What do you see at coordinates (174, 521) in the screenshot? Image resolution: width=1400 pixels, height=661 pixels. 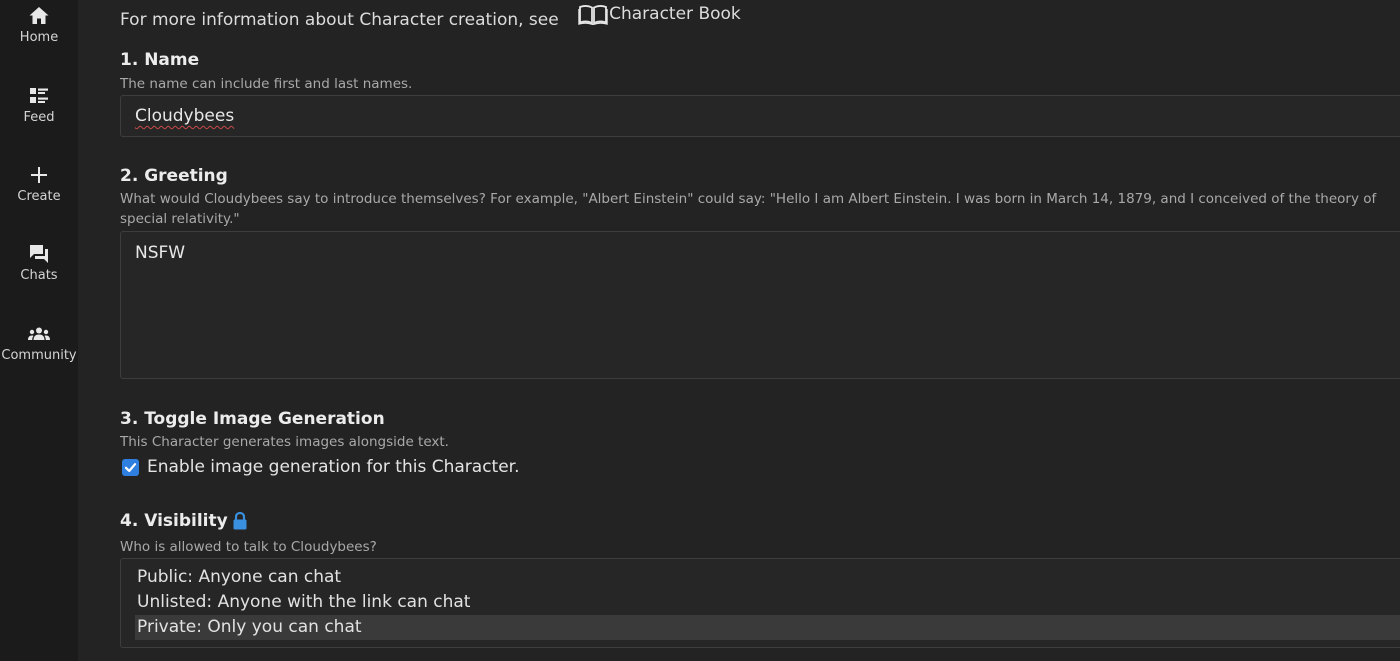 I see `visibility-title-text: 4. Visibility` at bounding box center [174, 521].